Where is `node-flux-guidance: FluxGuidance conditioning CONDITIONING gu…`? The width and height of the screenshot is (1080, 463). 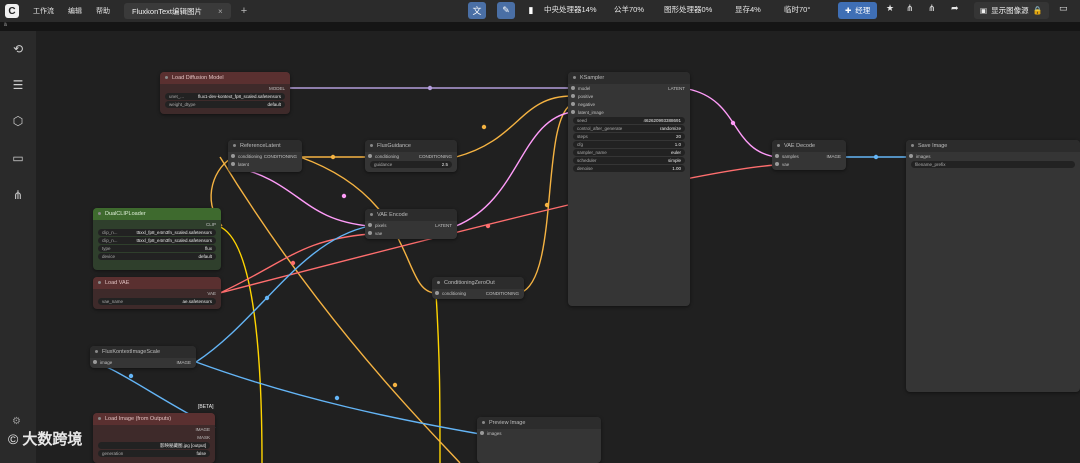 node-flux-guidance: FluxGuidance conditioning CONDITIONING gu… is located at coordinates (411, 156).